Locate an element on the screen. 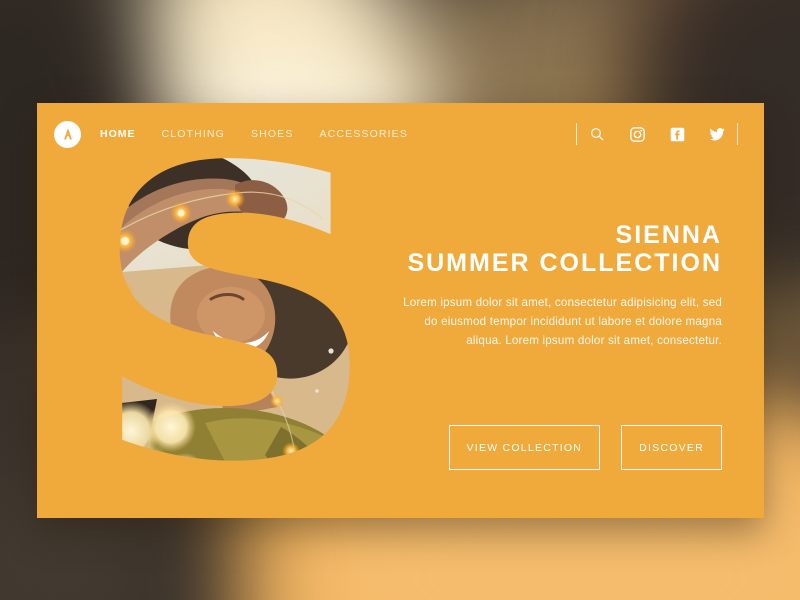 This screenshot has width=800, height=600. cta-button-row: VIEW COLLECTION DISCOVER is located at coordinates (585, 447).